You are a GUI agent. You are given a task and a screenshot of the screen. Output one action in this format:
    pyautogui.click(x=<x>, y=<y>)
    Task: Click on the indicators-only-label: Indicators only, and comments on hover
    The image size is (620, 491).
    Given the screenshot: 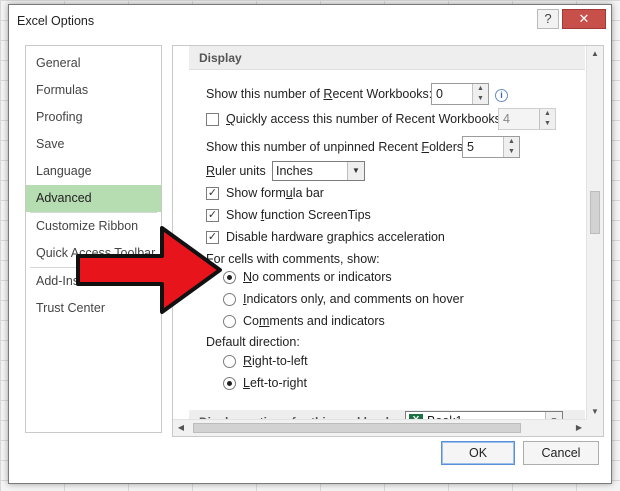 What is the action you would take?
    pyautogui.click(x=353, y=299)
    